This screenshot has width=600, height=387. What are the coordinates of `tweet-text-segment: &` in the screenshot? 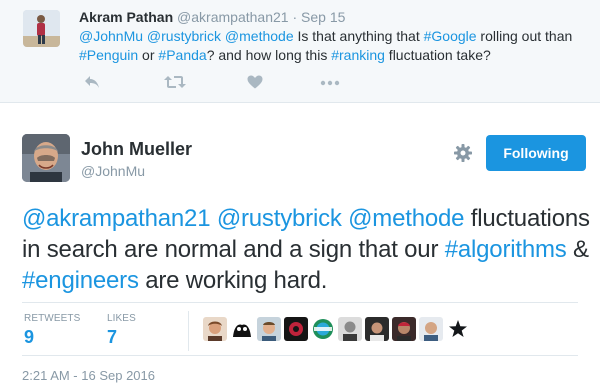 It's located at (577, 249).